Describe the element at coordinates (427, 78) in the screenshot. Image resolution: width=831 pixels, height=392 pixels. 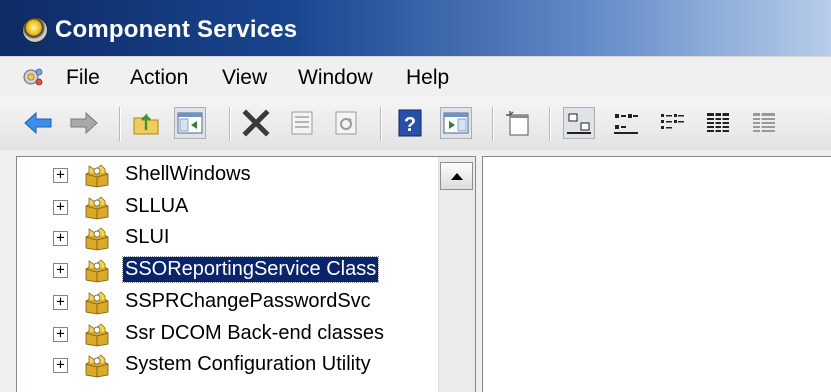
I see `menu-help: Help` at that location.